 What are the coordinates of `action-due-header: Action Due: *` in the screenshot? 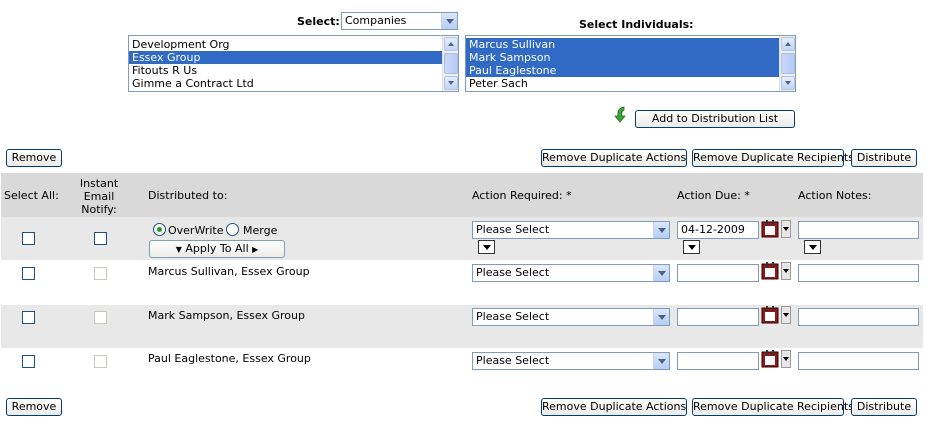 It's located at (713, 195).